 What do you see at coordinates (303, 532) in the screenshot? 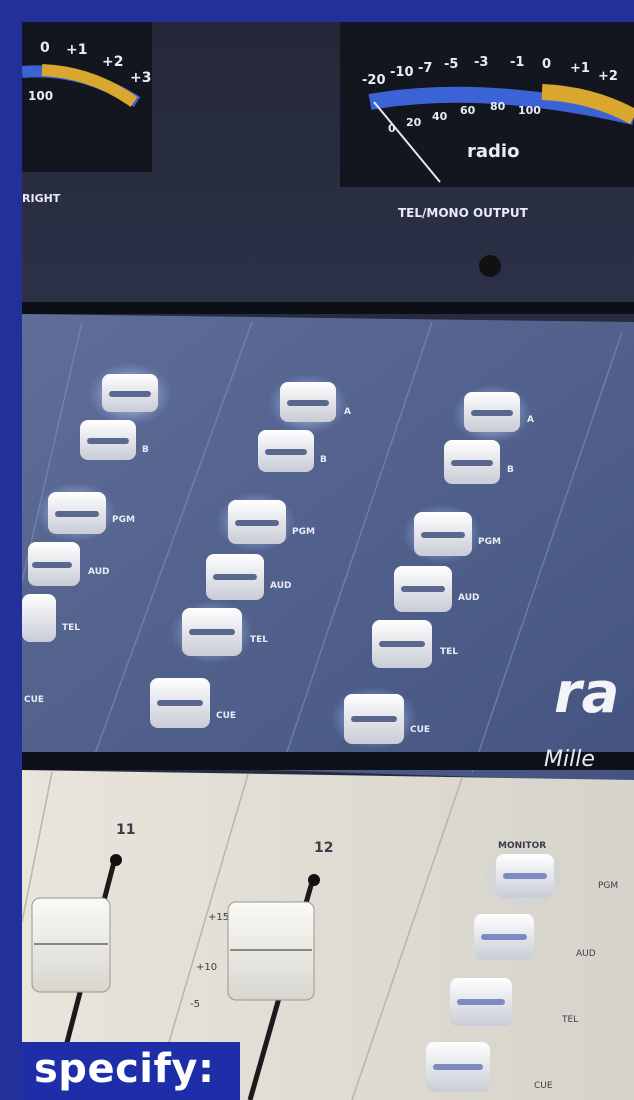
I see `strip2-pgm-label: PGM` at bounding box center [303, 532].